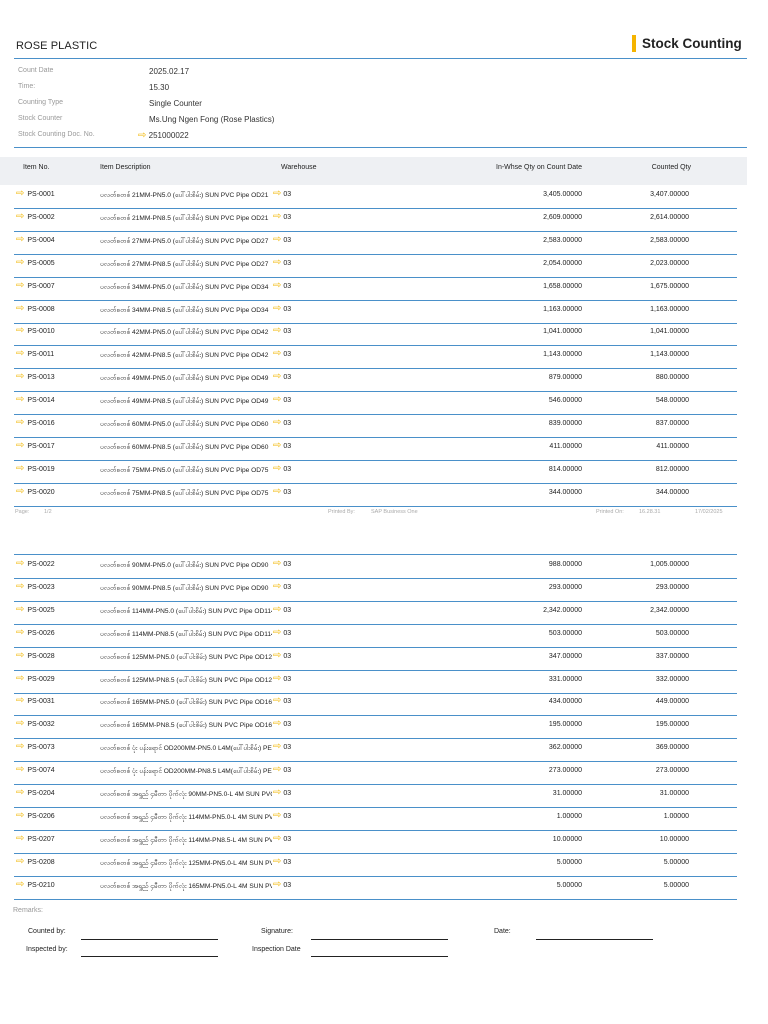 This screenshot has width=768, height=1024. I want to click on item-no-link: ⇨ PS-0206, so click(35, 815).